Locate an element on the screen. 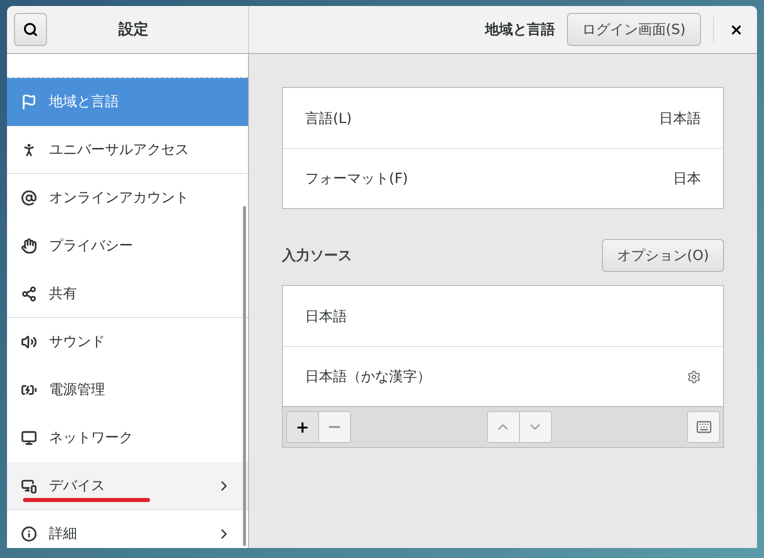 The height and width of the screenshot is (558, 764). setting-value: 日本 is located at coordinates (687, 179).